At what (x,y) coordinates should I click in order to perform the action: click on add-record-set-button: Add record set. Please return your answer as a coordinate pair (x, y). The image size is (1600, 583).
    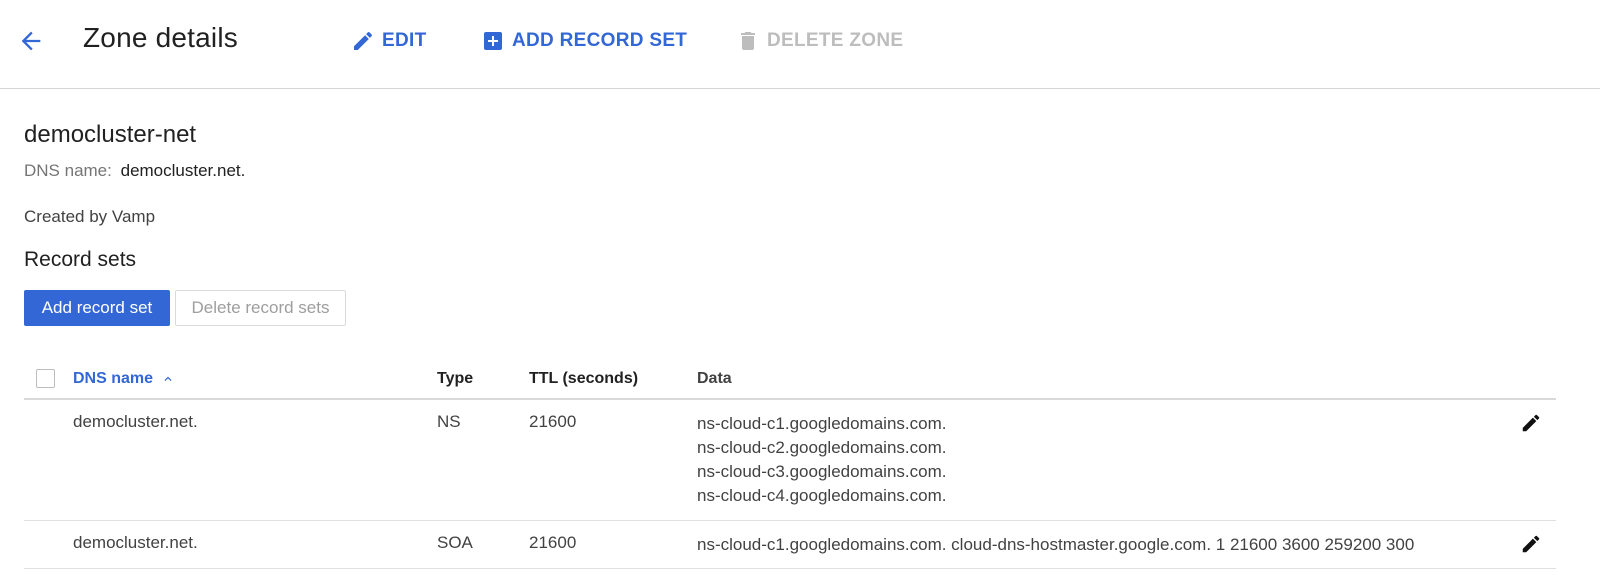
    Looking at the image, I should click on (97, 308).